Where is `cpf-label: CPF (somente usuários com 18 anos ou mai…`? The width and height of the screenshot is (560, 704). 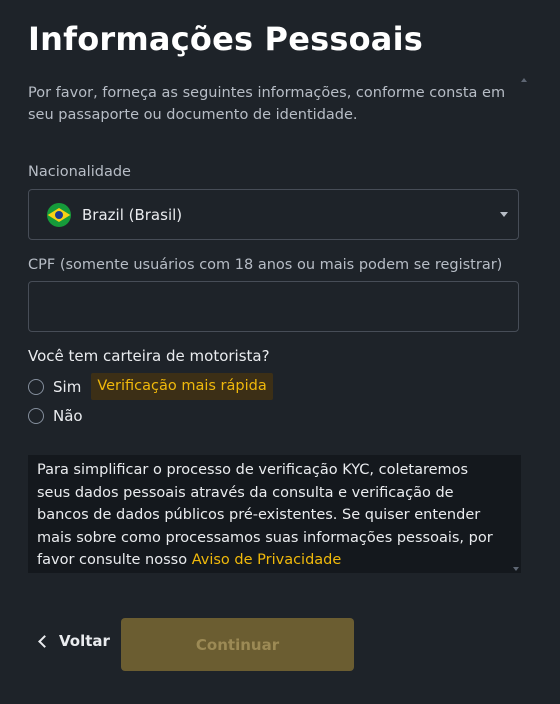
cpf-label: CPF (somente usuários com 18 anos ou mai… is located at coordinates (265, 265).